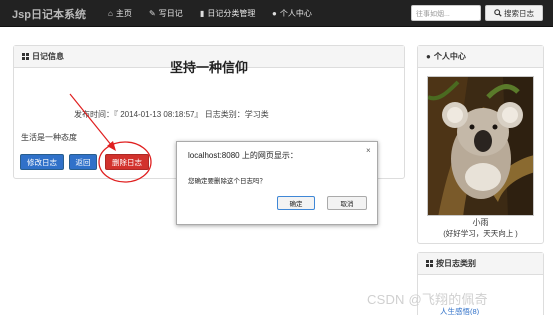 The width and height of the screenshot is (553, 315). I want to click on dialog-title: localhost:8080 上的网页显示：, so click(243, 155).